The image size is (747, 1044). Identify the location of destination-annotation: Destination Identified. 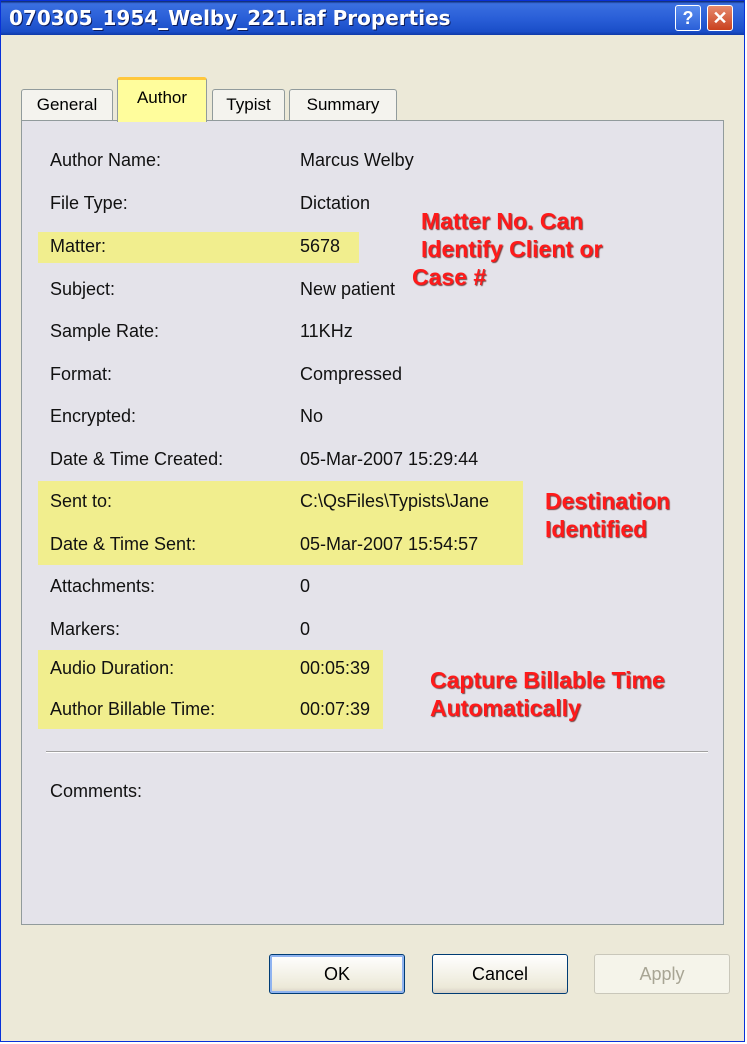
(607, 515).